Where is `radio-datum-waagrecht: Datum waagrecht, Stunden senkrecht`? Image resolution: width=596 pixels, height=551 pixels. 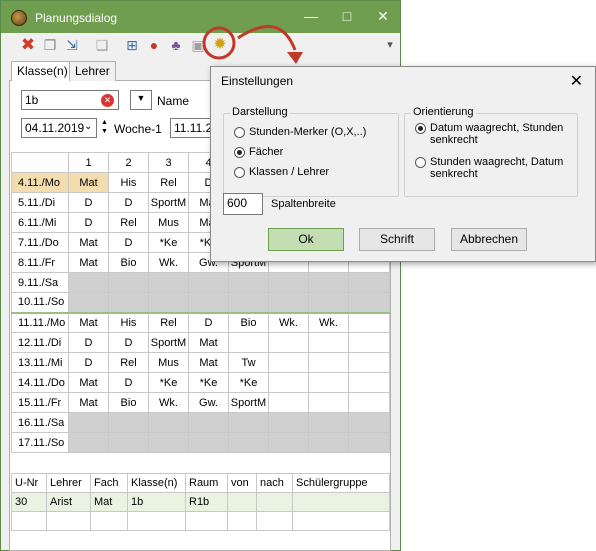 radio-datum-waagrecht: Datum waagrecht, Stunden senkrecht is located at coordinates (494, 134).